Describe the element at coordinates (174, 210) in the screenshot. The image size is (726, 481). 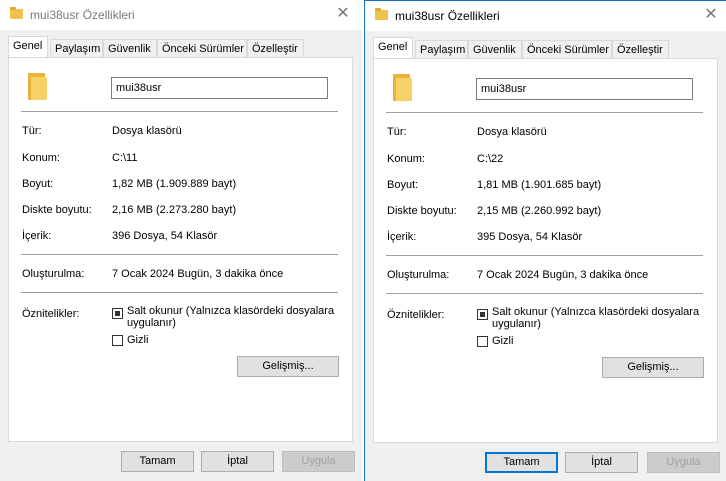
I see `size-on-disk-value: 2,16 MB (2.273.280 bayt)` at that location.